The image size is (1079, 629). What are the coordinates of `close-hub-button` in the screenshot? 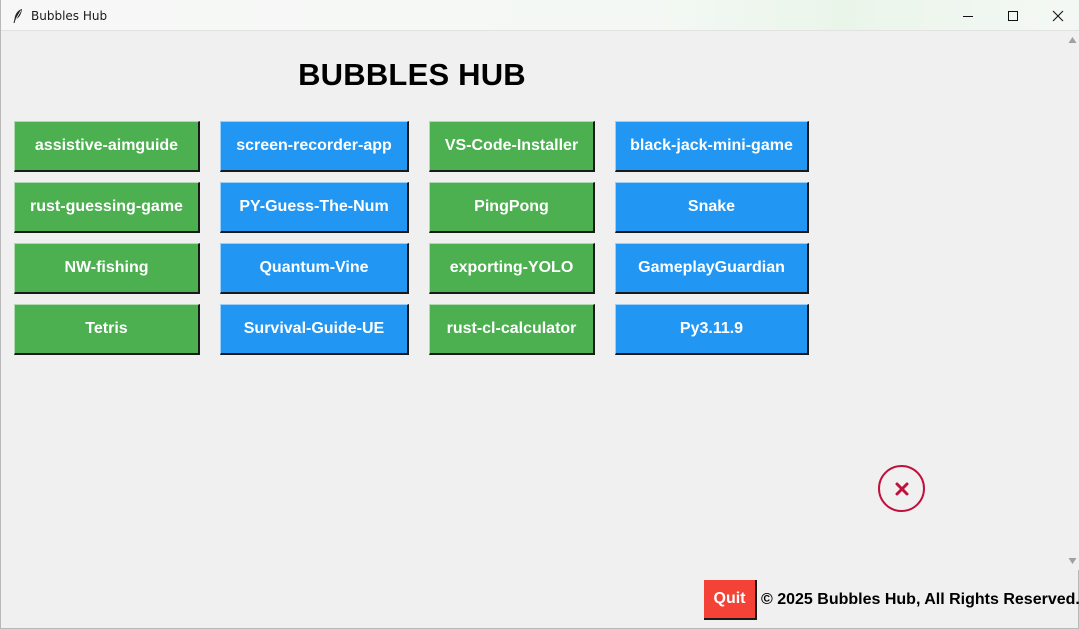 It's located at (901, 488).